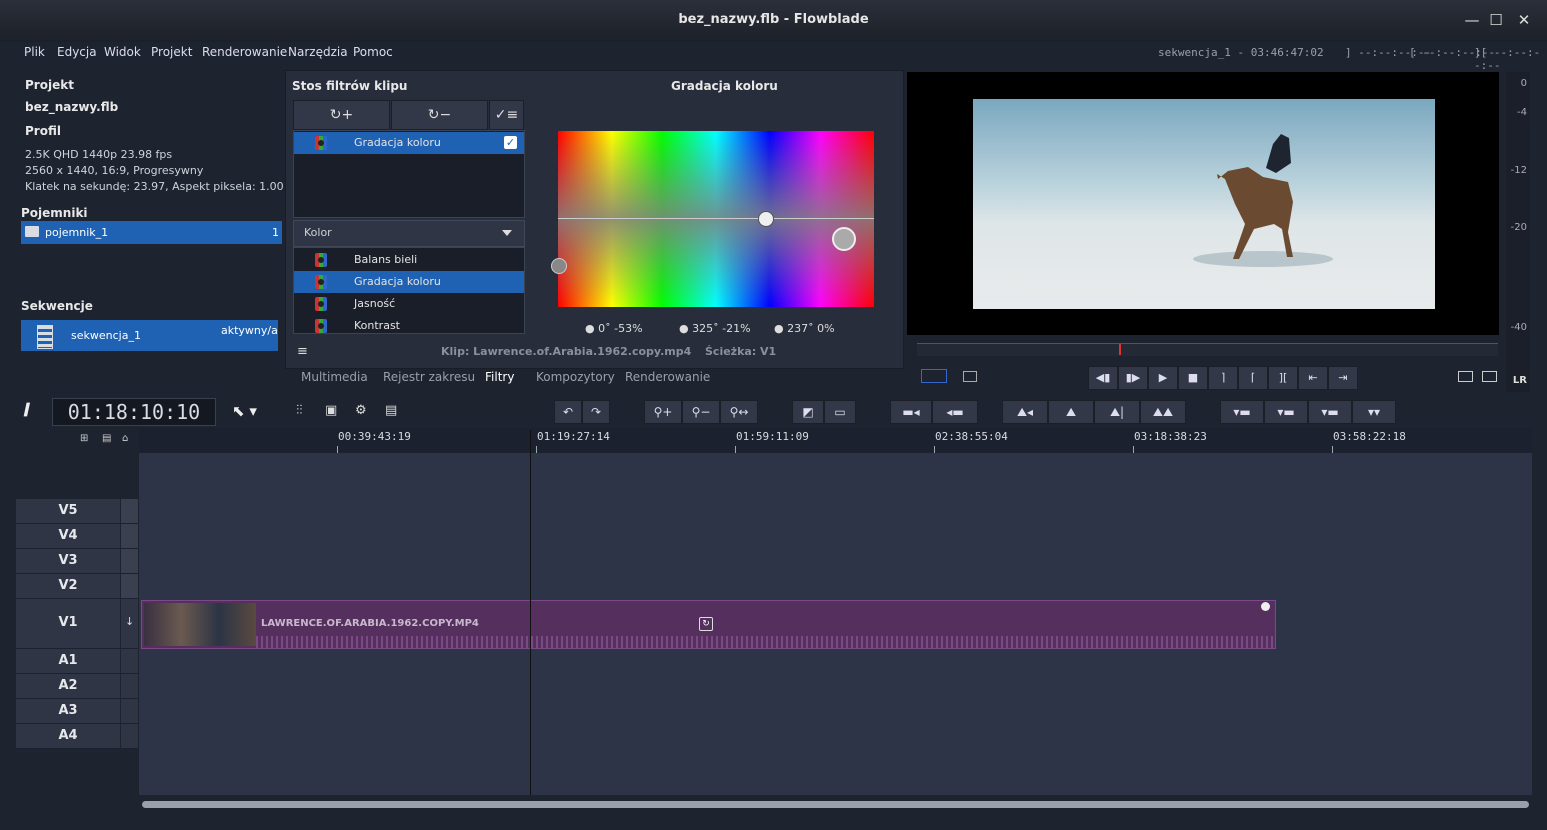 Image resolution: width=1547 pixels, height=830 pixels. I want to click on clear-marks-button: ][, so click(1283, 378).